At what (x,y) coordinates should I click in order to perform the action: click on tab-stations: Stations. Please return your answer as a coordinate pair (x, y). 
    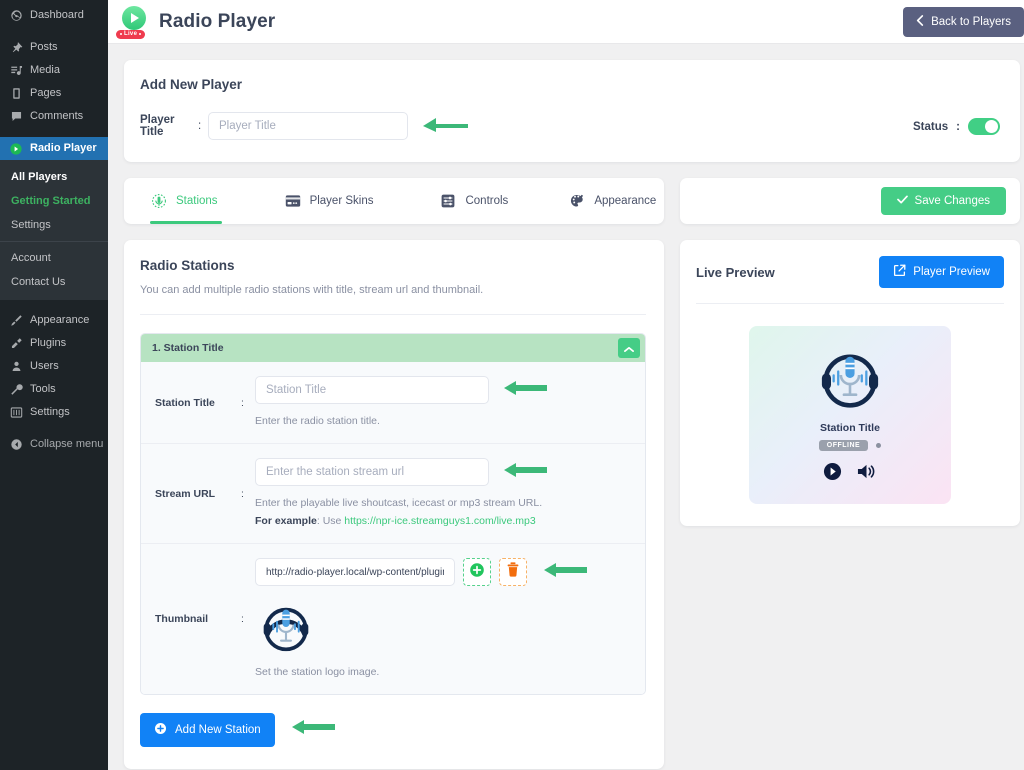
    Looking at the image, I should click on (180, 201).